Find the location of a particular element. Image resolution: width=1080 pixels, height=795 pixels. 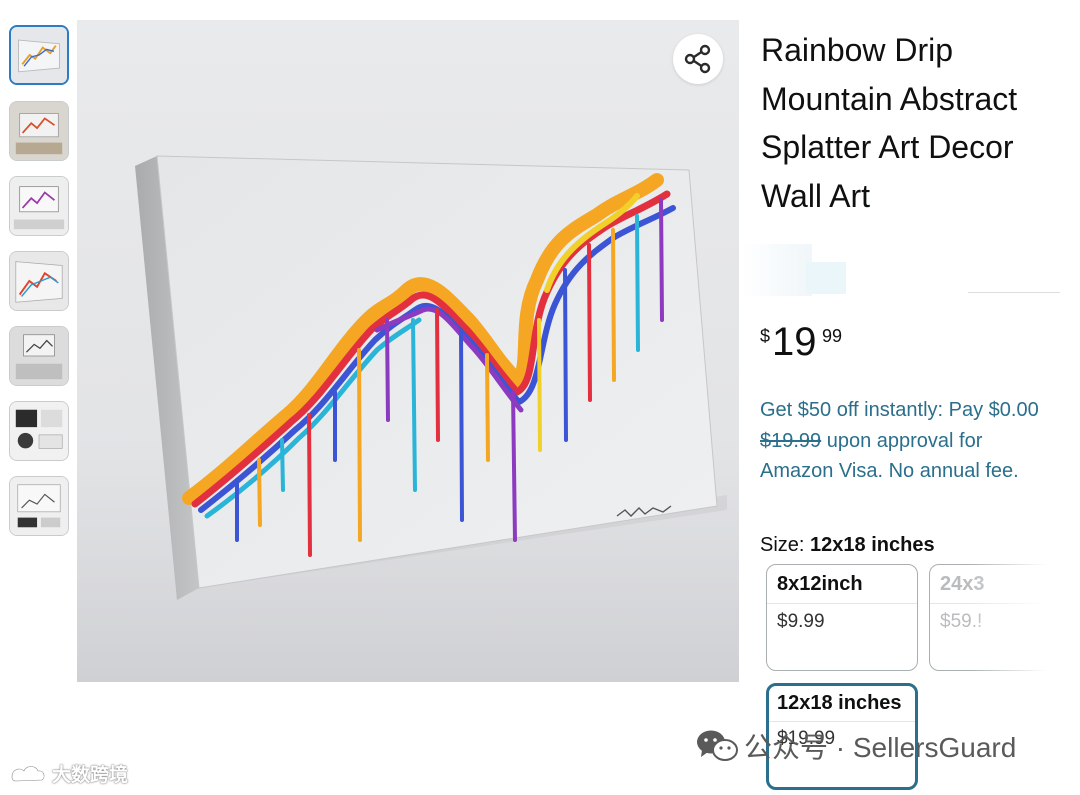

share-icon is located at coordinates (697, 59).